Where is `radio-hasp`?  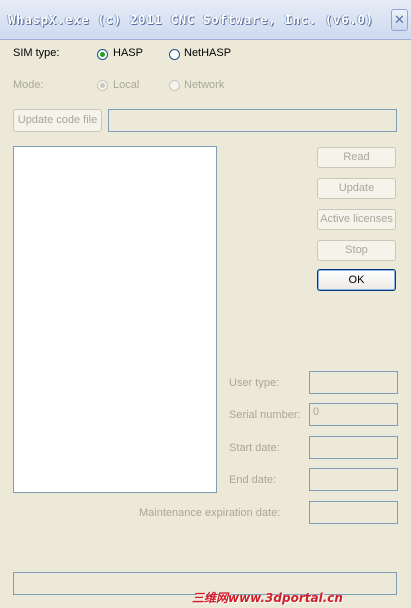 radio-hasp is located at coordinates (102, 54).